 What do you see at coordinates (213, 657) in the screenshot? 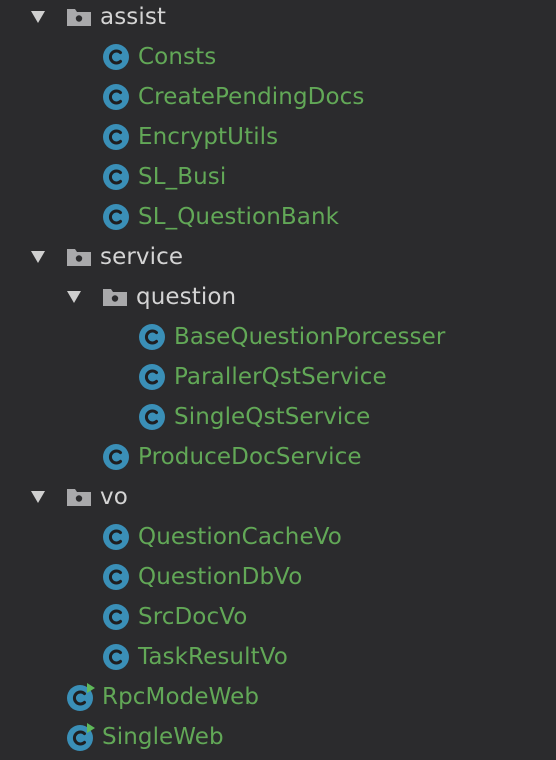
I see `tree-class-label: TaskResultVo` at bounding box center [213, 657].